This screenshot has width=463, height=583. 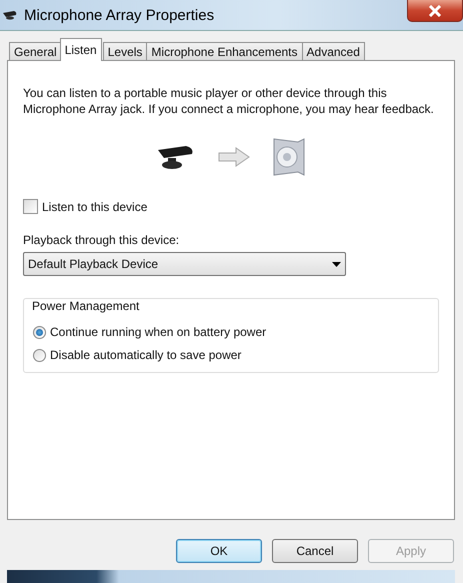 I want to click on speaker-icon, so click(x=289, y=157).